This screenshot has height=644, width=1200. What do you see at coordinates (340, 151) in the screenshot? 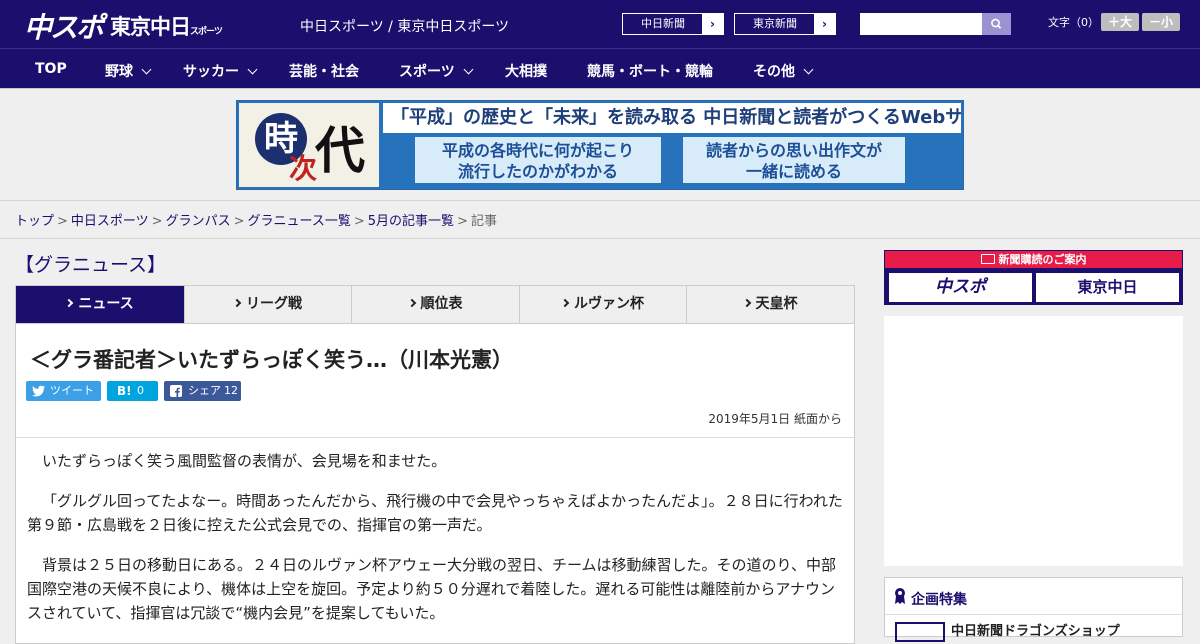
I see `banner-kanji-dai: 代` at bounding box center [340, 151].